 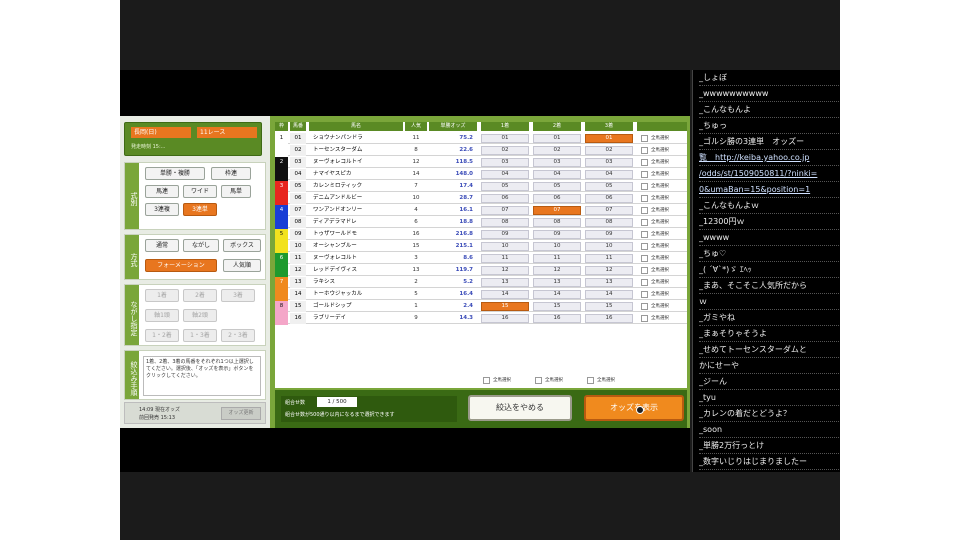 I want to click on bet-wide-button: ワイド, so click(x=200, y=191).